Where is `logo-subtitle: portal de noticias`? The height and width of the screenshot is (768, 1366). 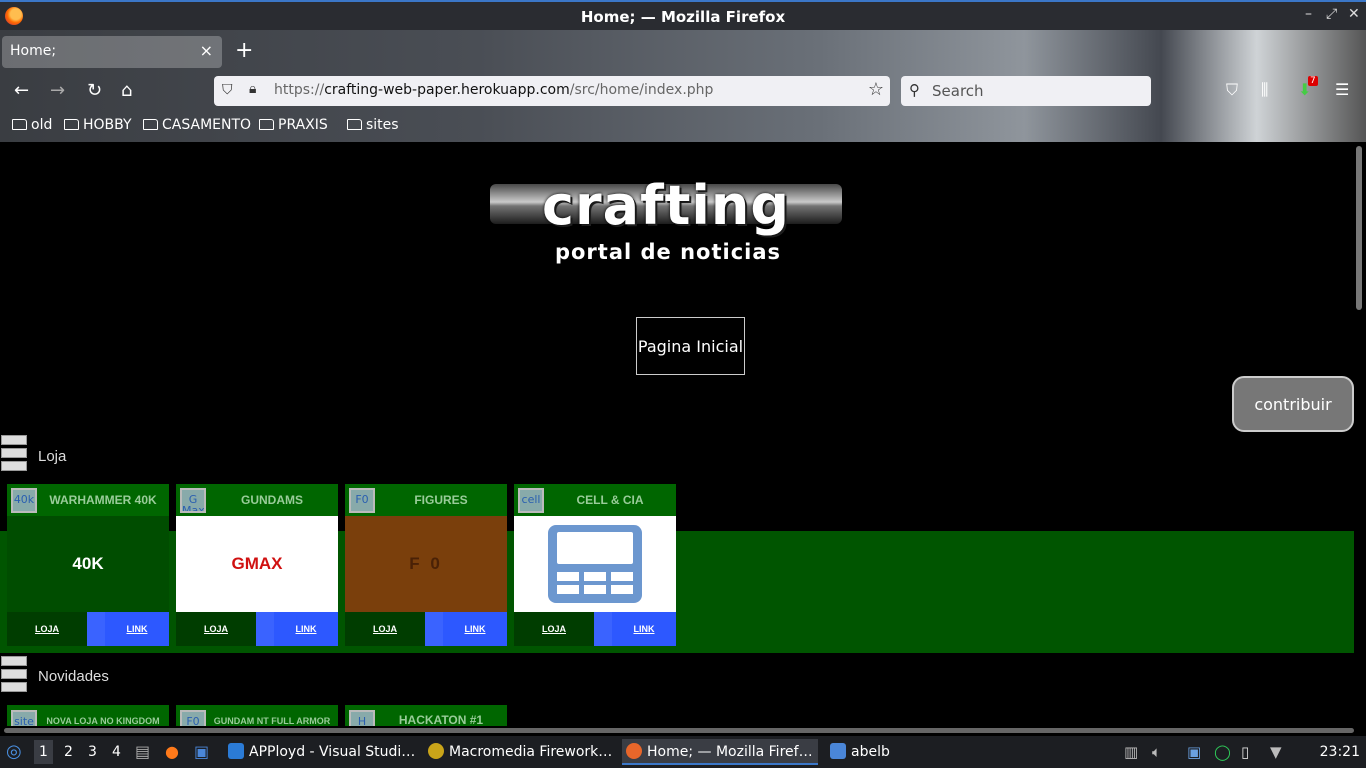
logo-subtitle: portal de noticias is located at coordinates (668, 252).